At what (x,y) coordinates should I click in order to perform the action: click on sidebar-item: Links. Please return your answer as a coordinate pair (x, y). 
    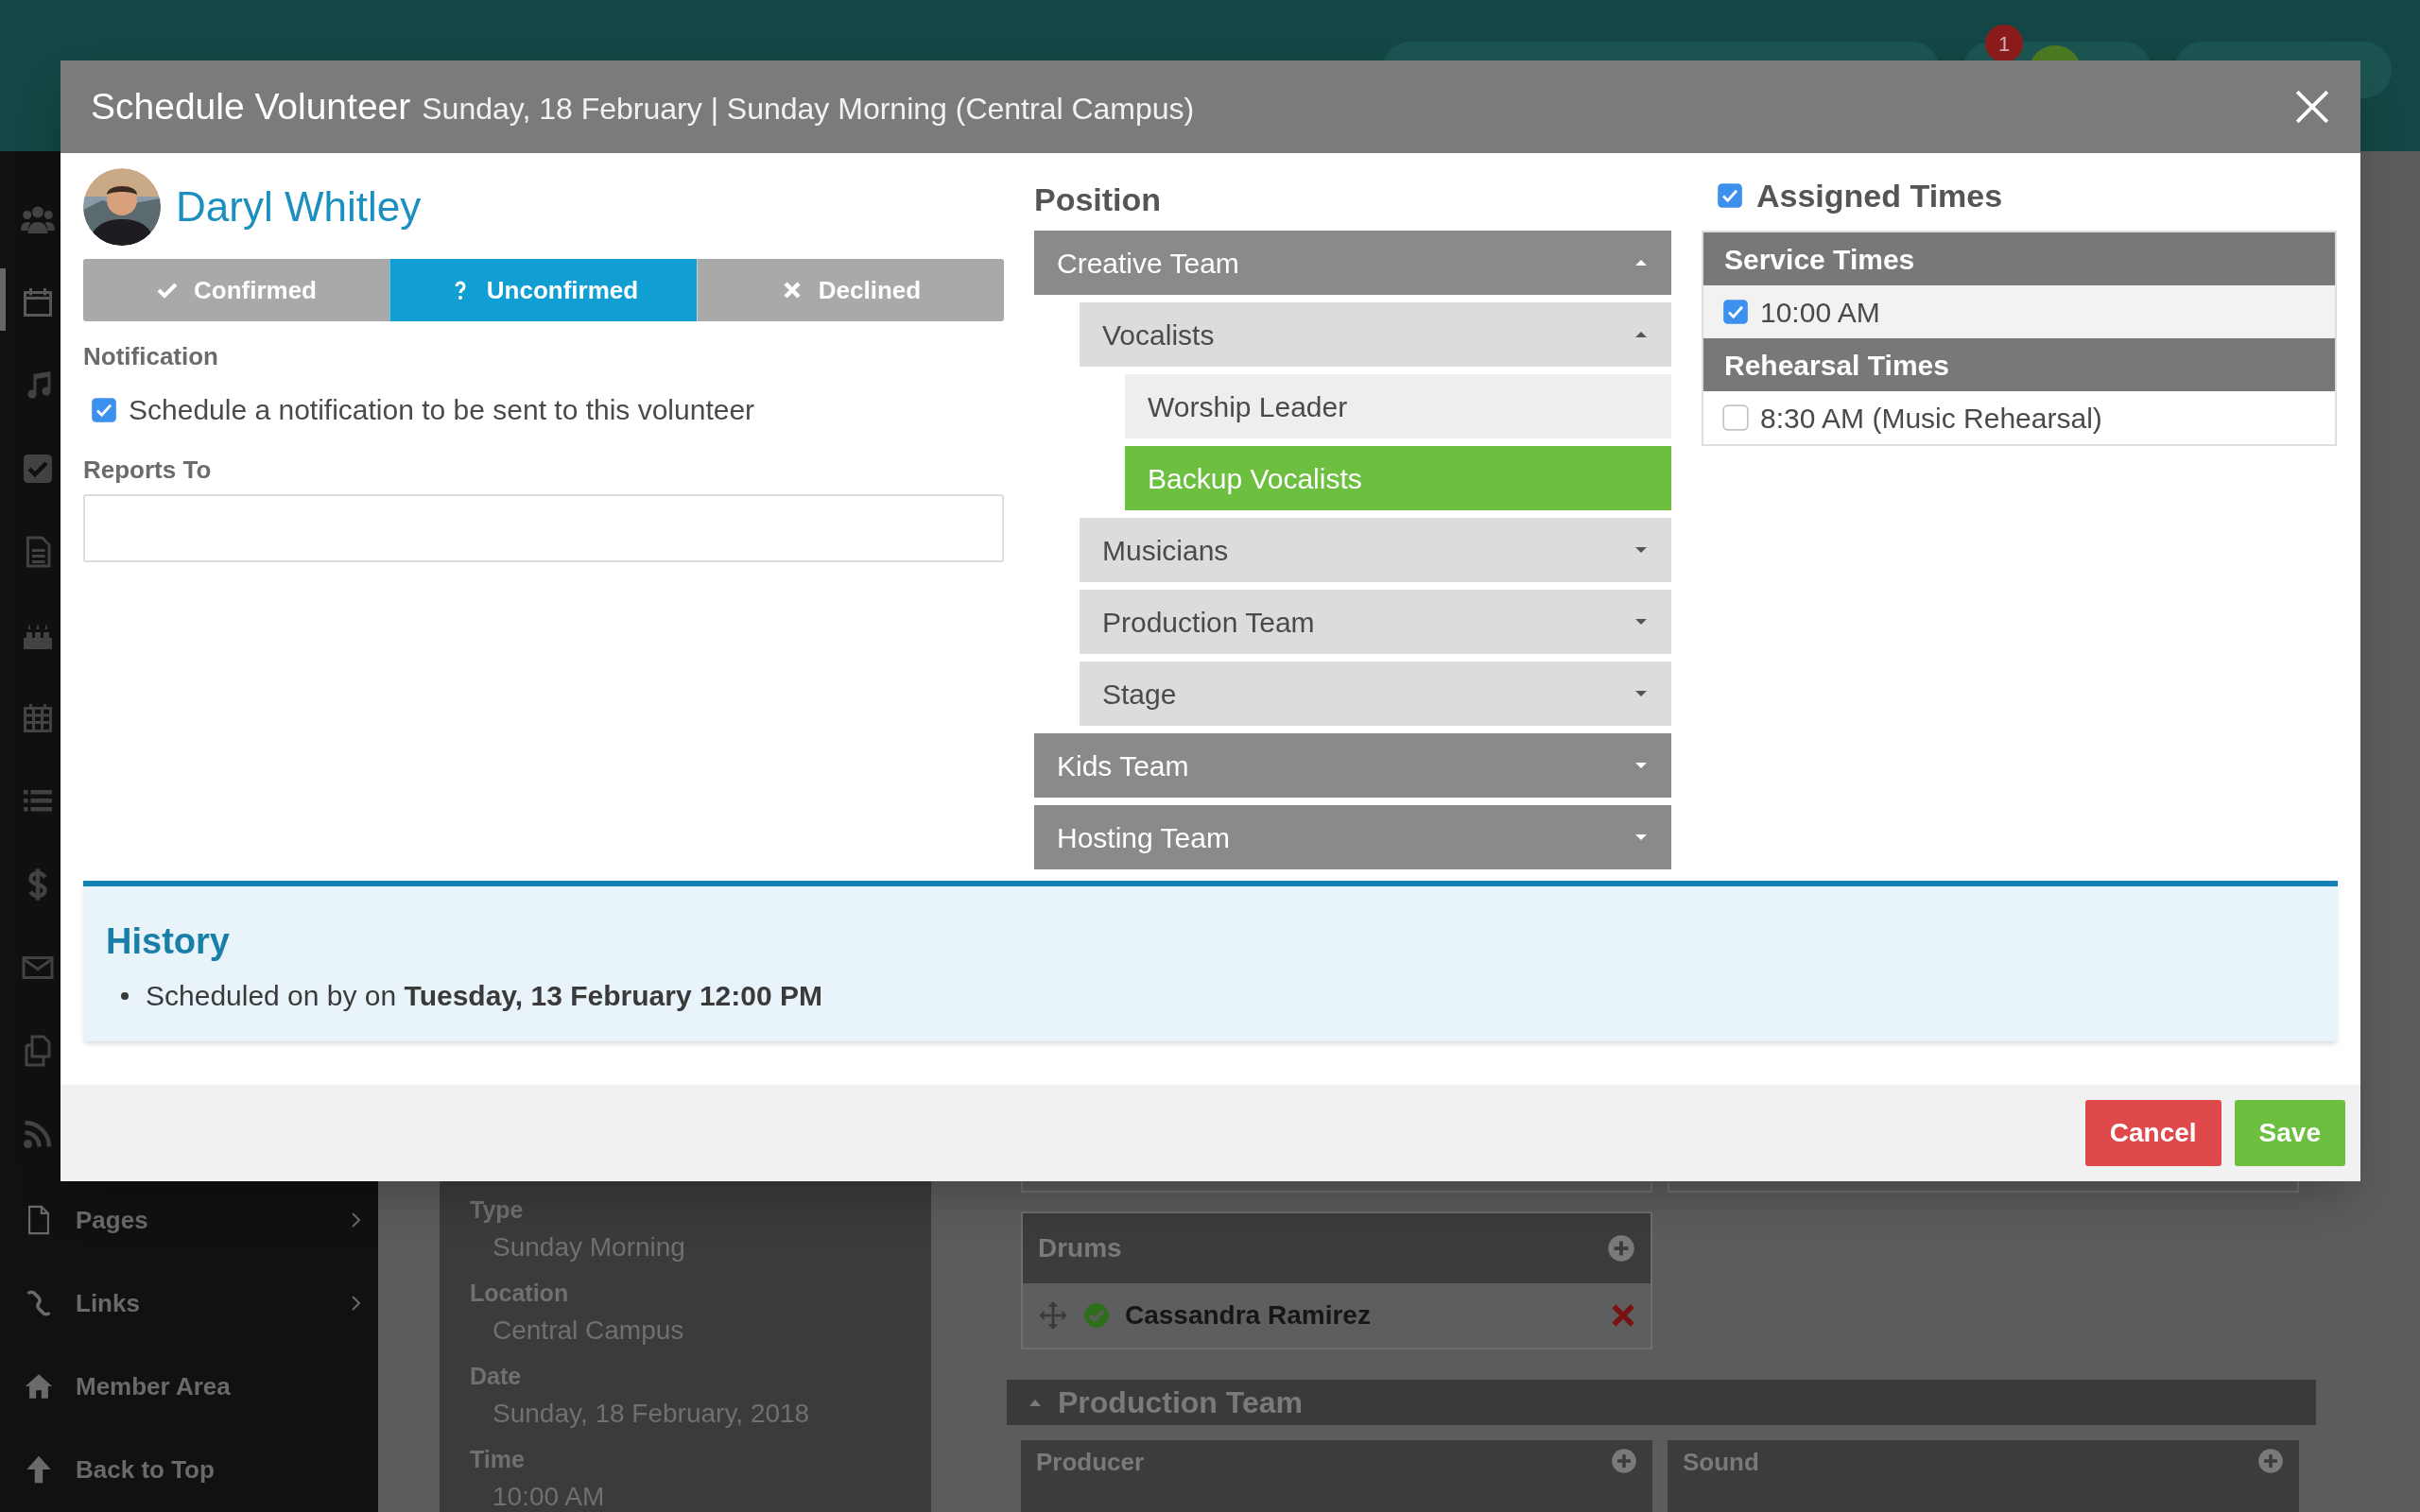
    Looking at the image, I should click on (189, 1303).